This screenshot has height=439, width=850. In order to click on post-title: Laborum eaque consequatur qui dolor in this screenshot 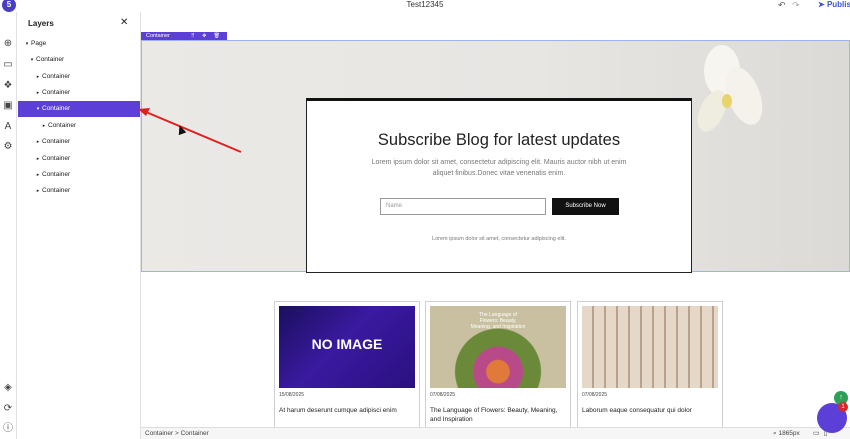, I will do `click(651, 410)`.